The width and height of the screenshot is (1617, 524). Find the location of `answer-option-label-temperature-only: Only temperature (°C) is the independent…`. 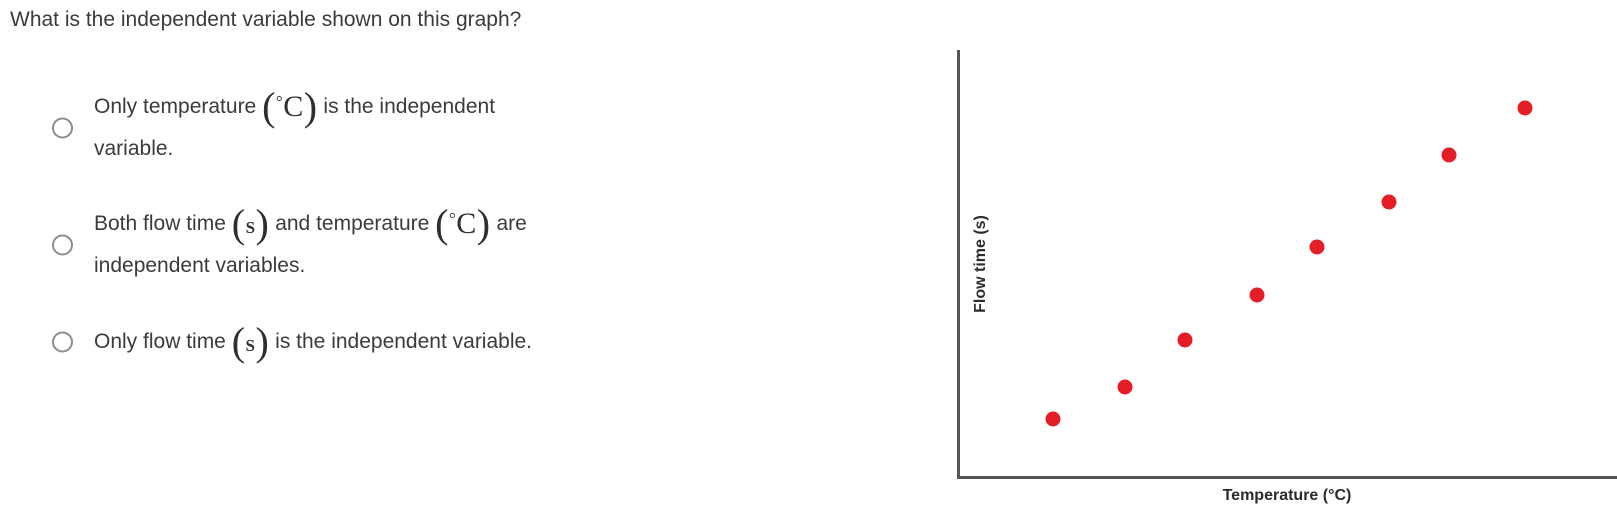

answer-option-label-temperature-only: Only temperature (°C) is the independent… is located at coordinates (394, 128).